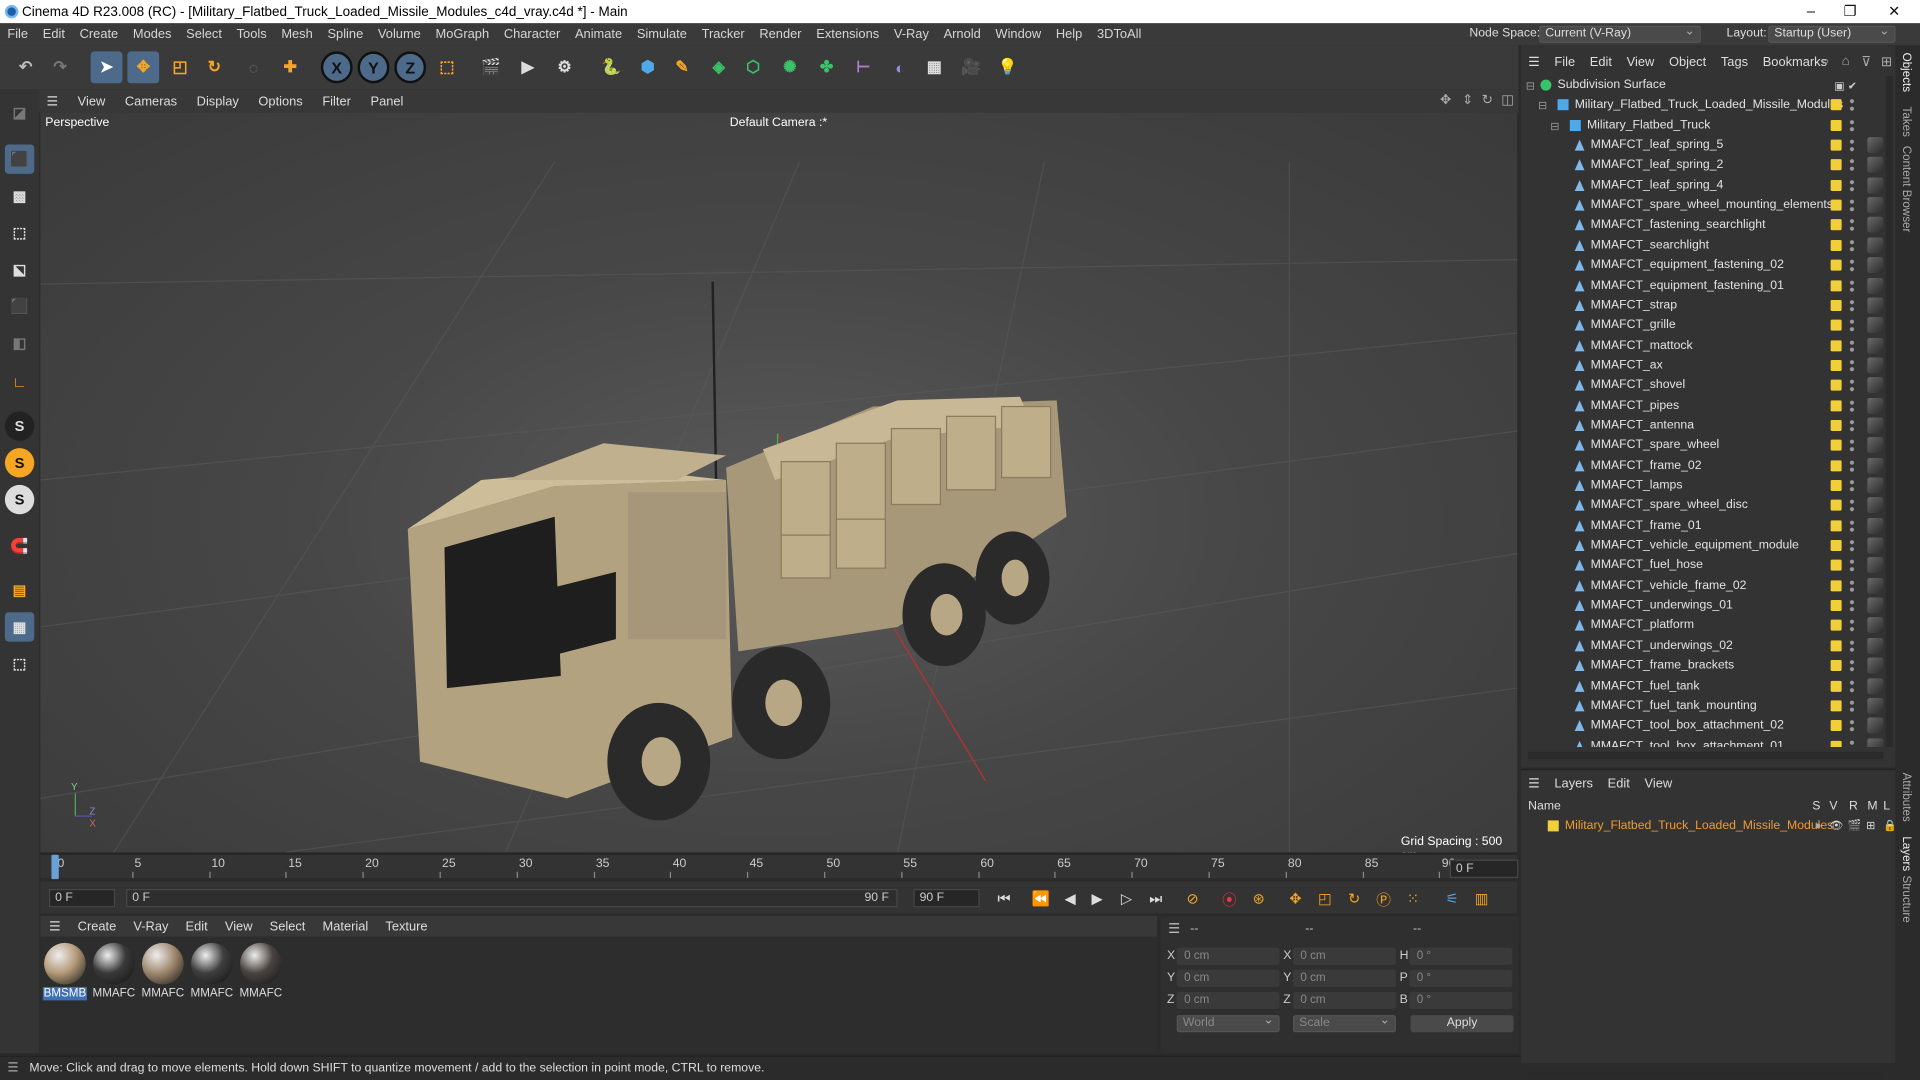 This screenshot has height=1080, width=1920. What do you see at coordinates (1708, 346) in the screenshot?
I see `object-row: MMAFCT_mattock ● ●` at bounding box center [1708, 346].